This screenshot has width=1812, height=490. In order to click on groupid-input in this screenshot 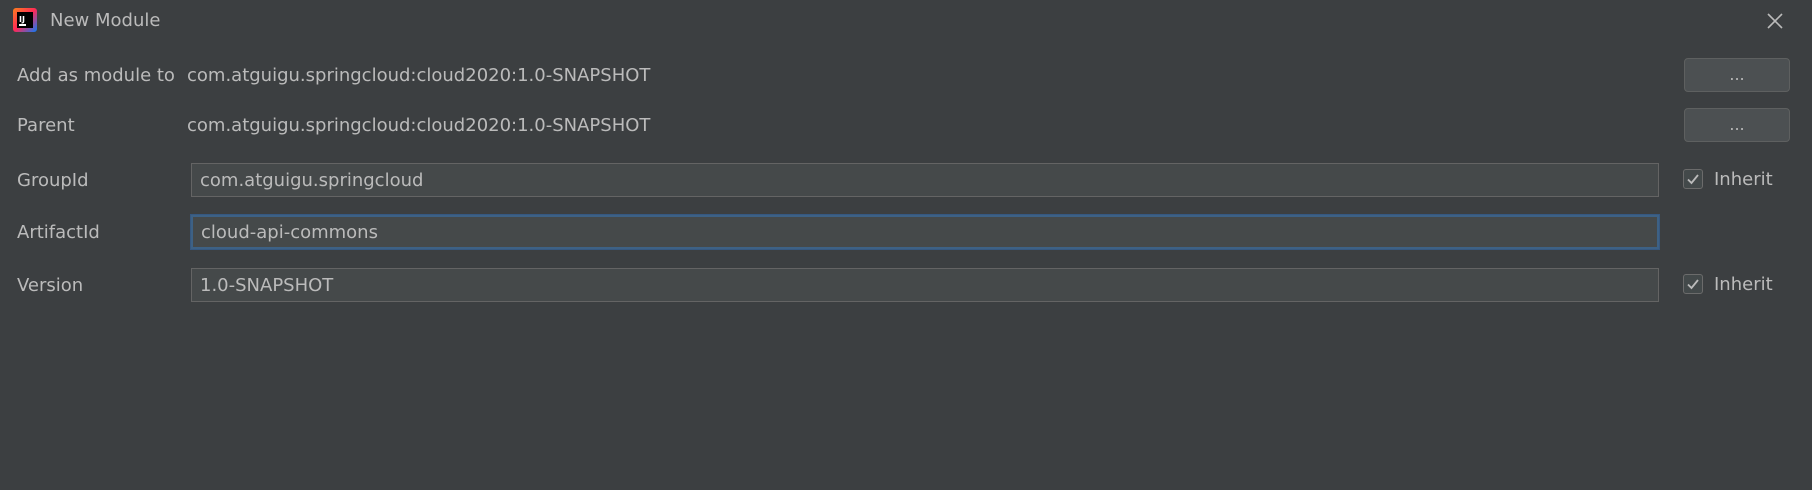, I will do `click(925, 180)`.